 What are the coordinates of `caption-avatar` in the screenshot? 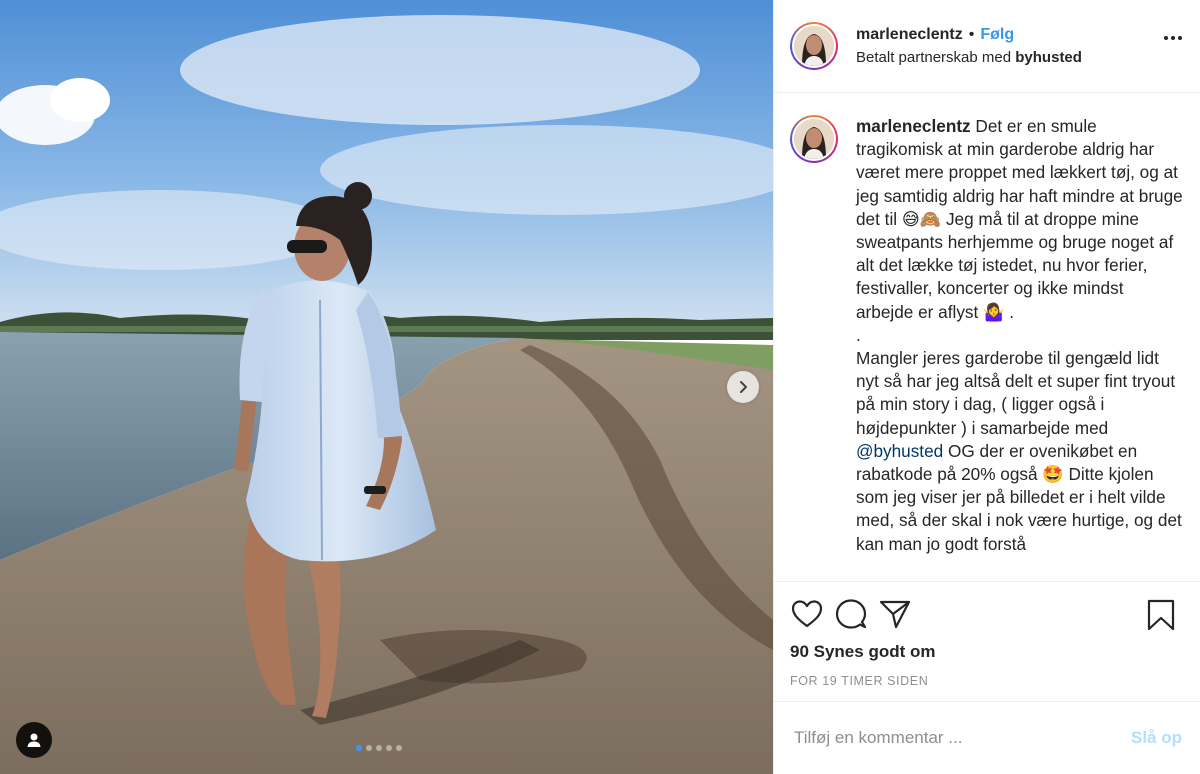 It's located at (814, 139).